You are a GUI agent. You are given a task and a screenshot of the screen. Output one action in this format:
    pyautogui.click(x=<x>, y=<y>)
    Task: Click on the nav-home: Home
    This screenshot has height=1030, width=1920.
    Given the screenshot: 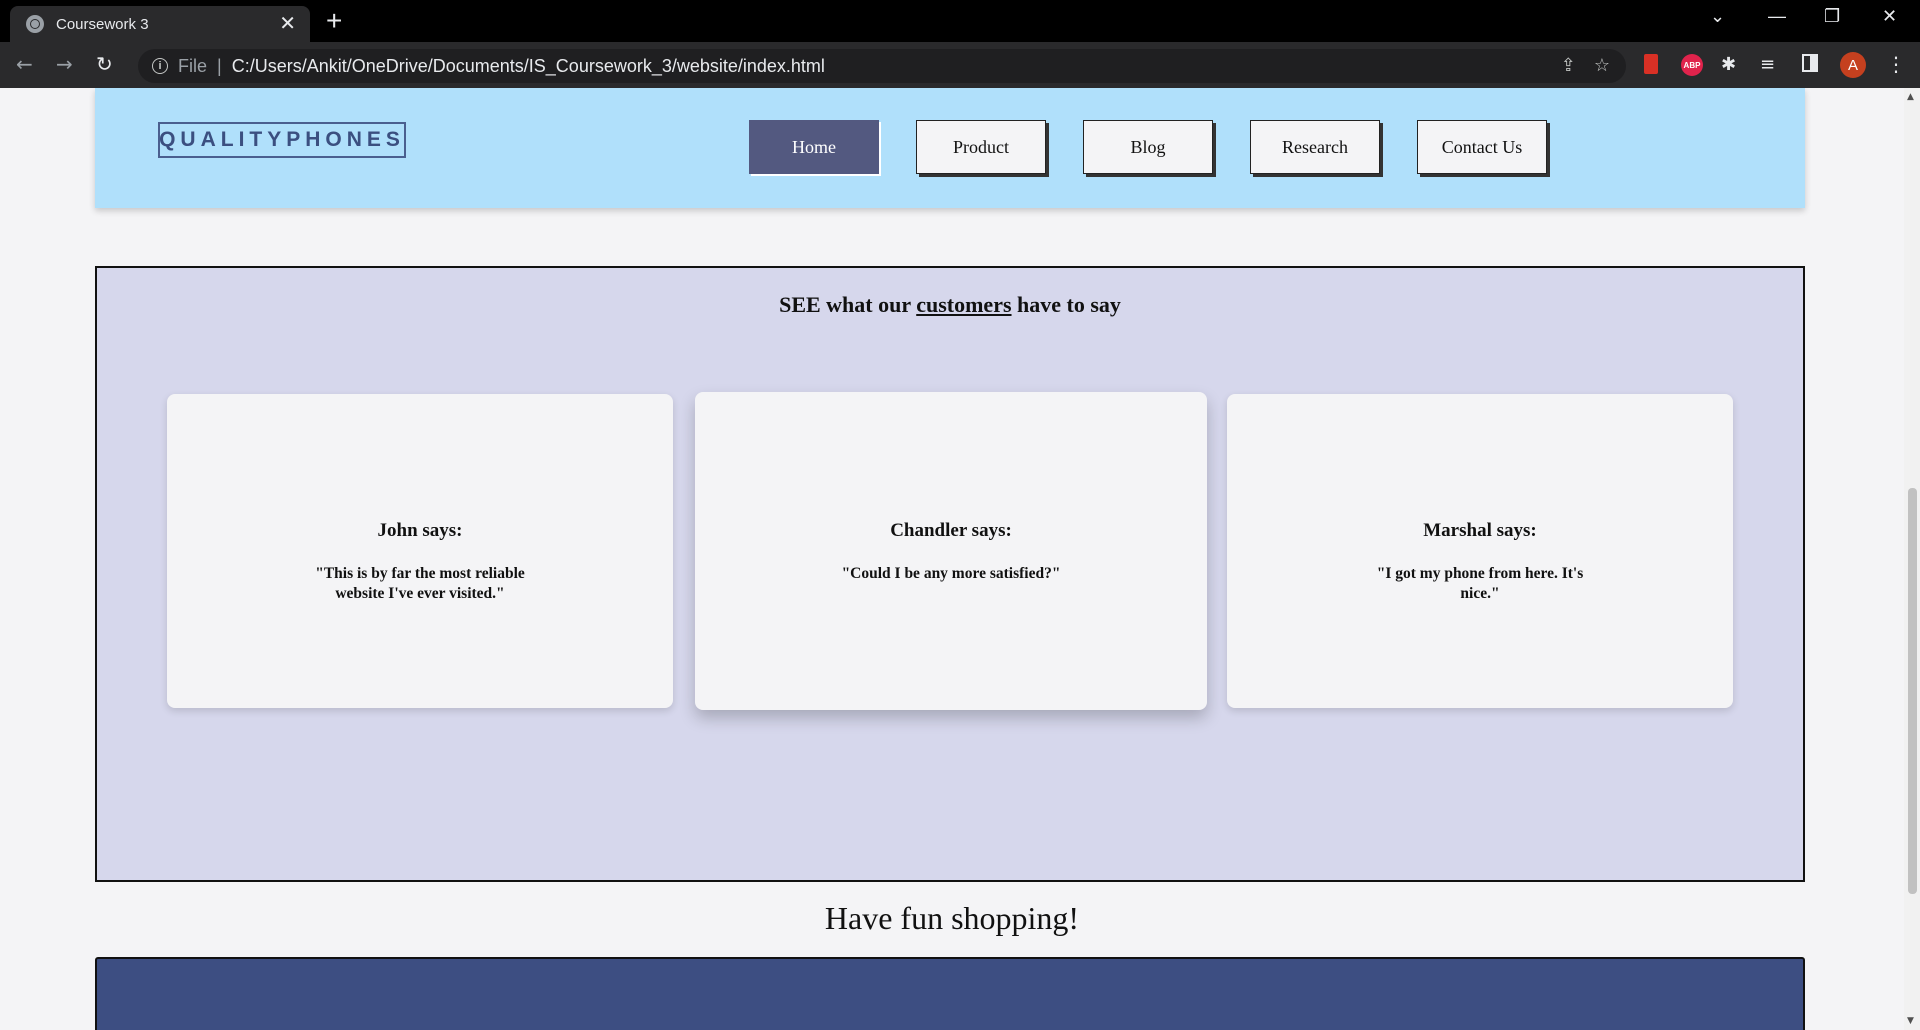 What is the action you would take?
    pyautogui.click(x=814, y=147)
    